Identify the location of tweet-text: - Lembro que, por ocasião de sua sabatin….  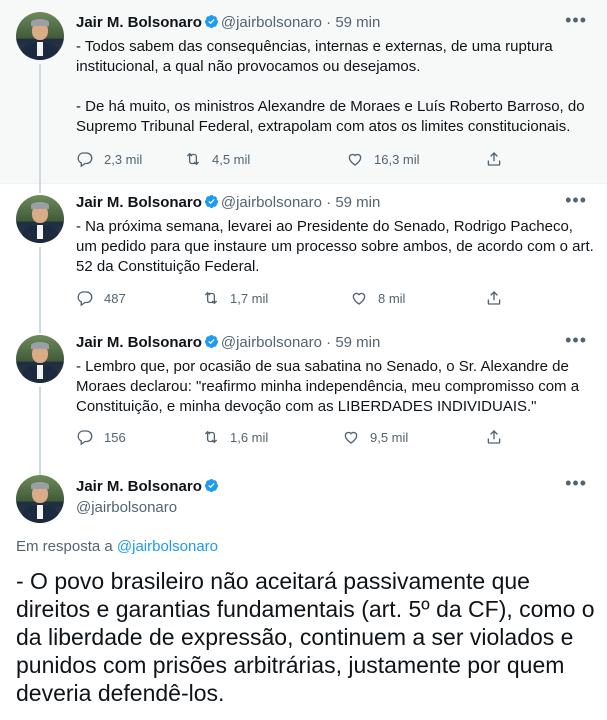
(328, 386).